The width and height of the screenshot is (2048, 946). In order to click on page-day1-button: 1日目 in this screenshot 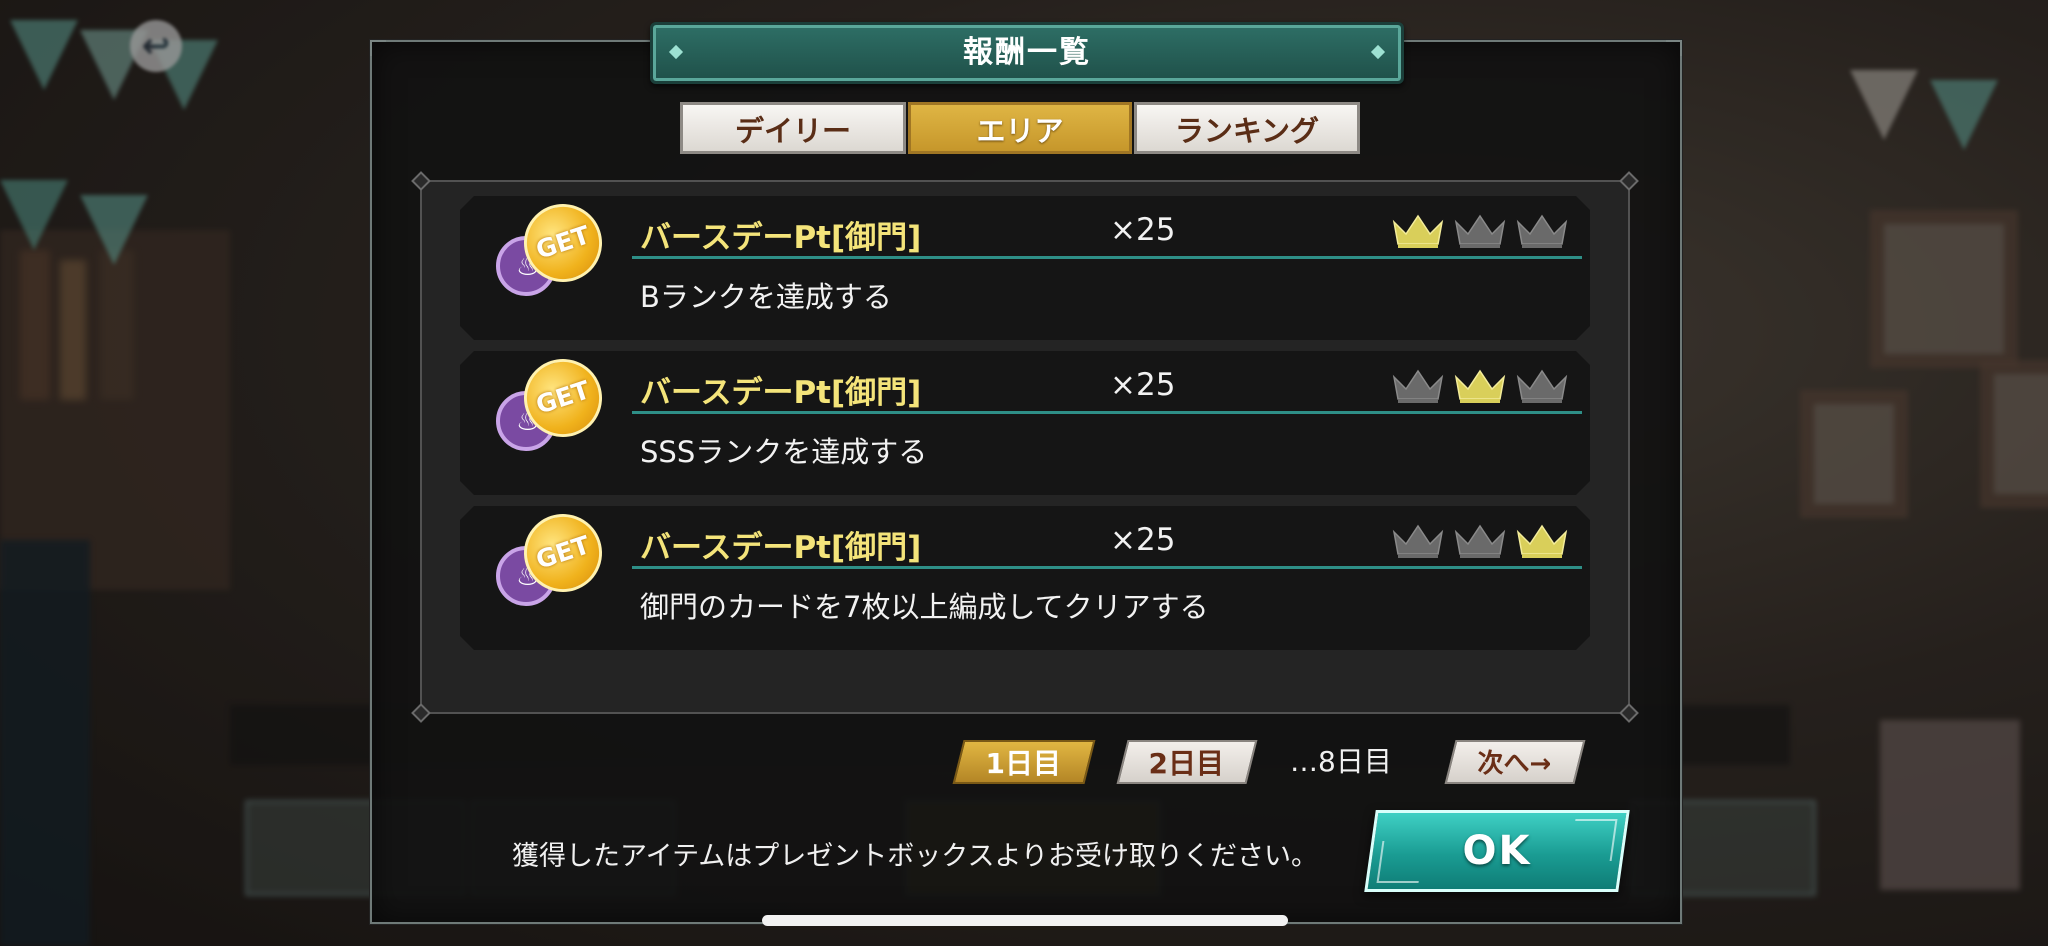, I will do `click(1024, 762)`.